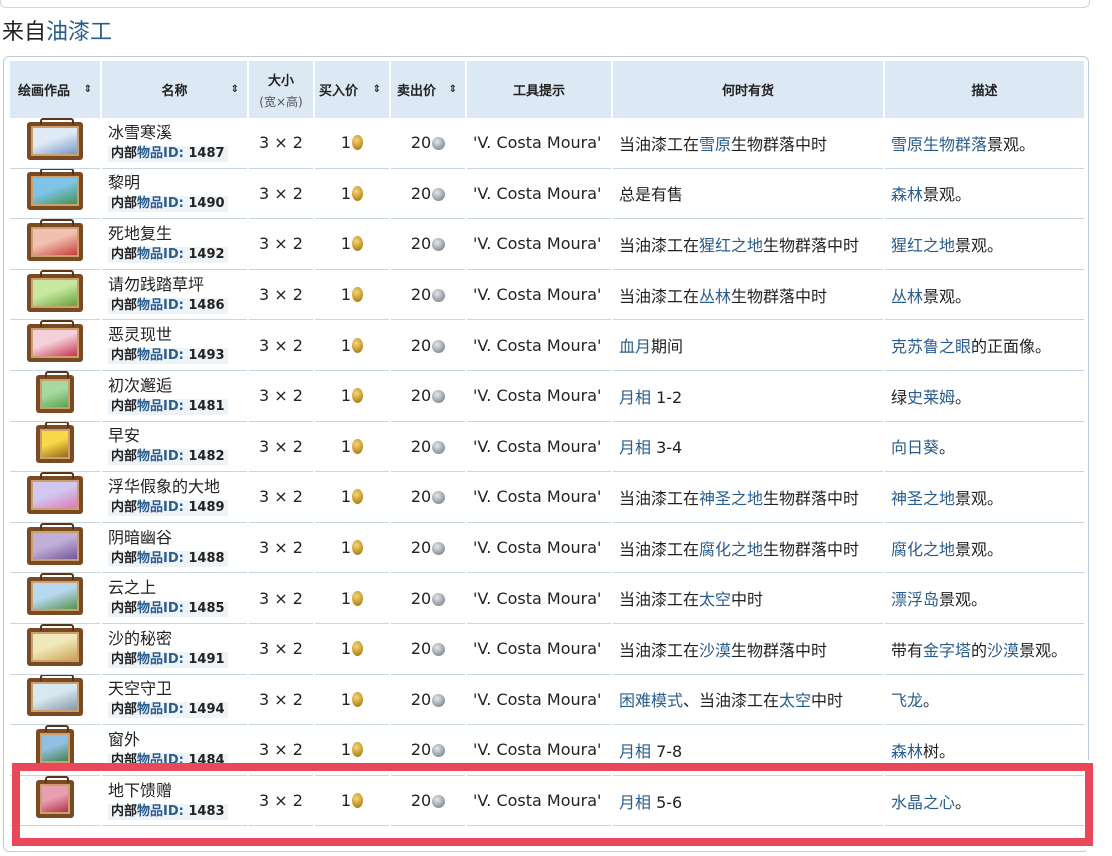 The width and height of the screenshot is (1112, 856). Describe the element at coordinates (931, 397) in the screenshot. I see `desc-link: 史莱姆` at that location.